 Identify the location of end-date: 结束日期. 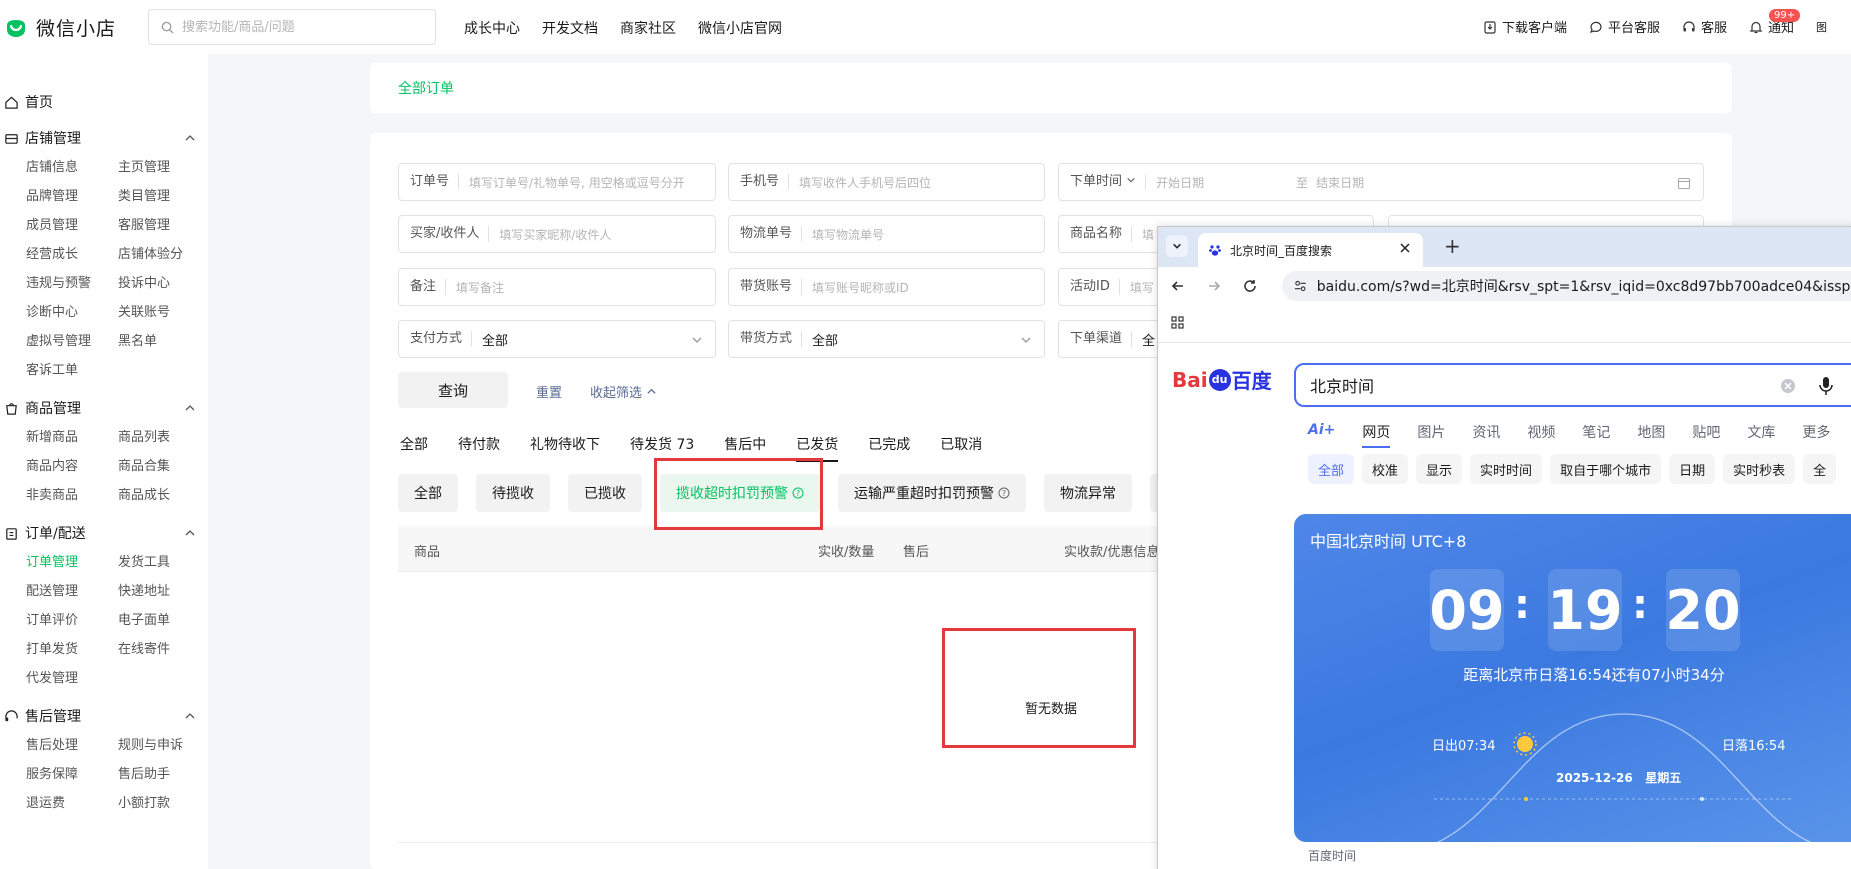
(1340, 182).